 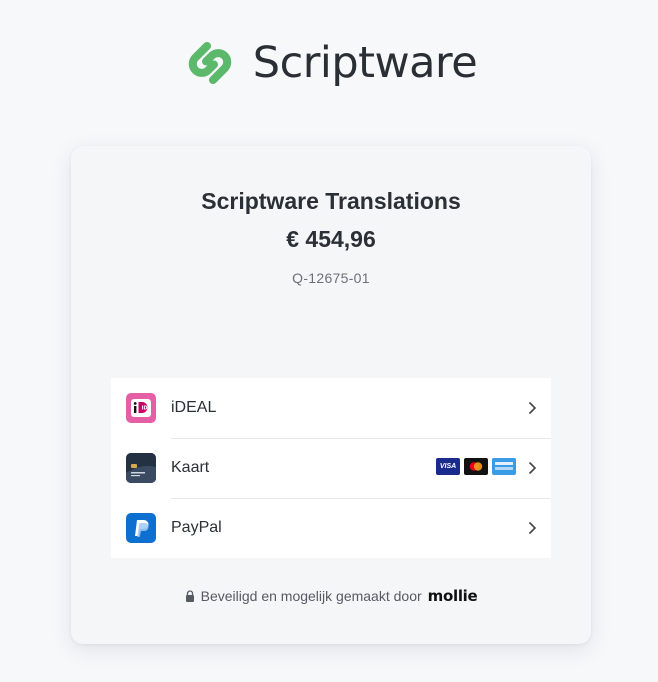 What do you see at coordinates (365, 63) in the screenshot?
I see `brand-name: Scriptware` at bounding box center [365, 63].